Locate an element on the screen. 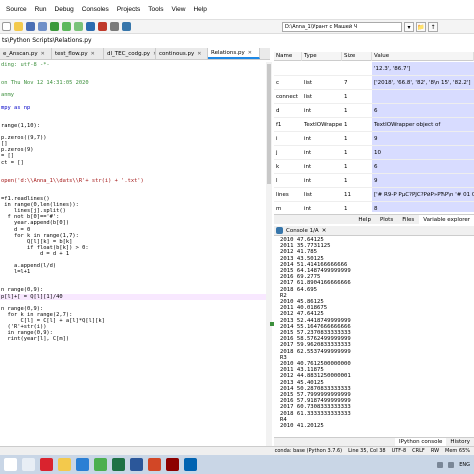 The height and width of the screenshot is (474, 474). python-path-icon is located at coordinates (126, 26).